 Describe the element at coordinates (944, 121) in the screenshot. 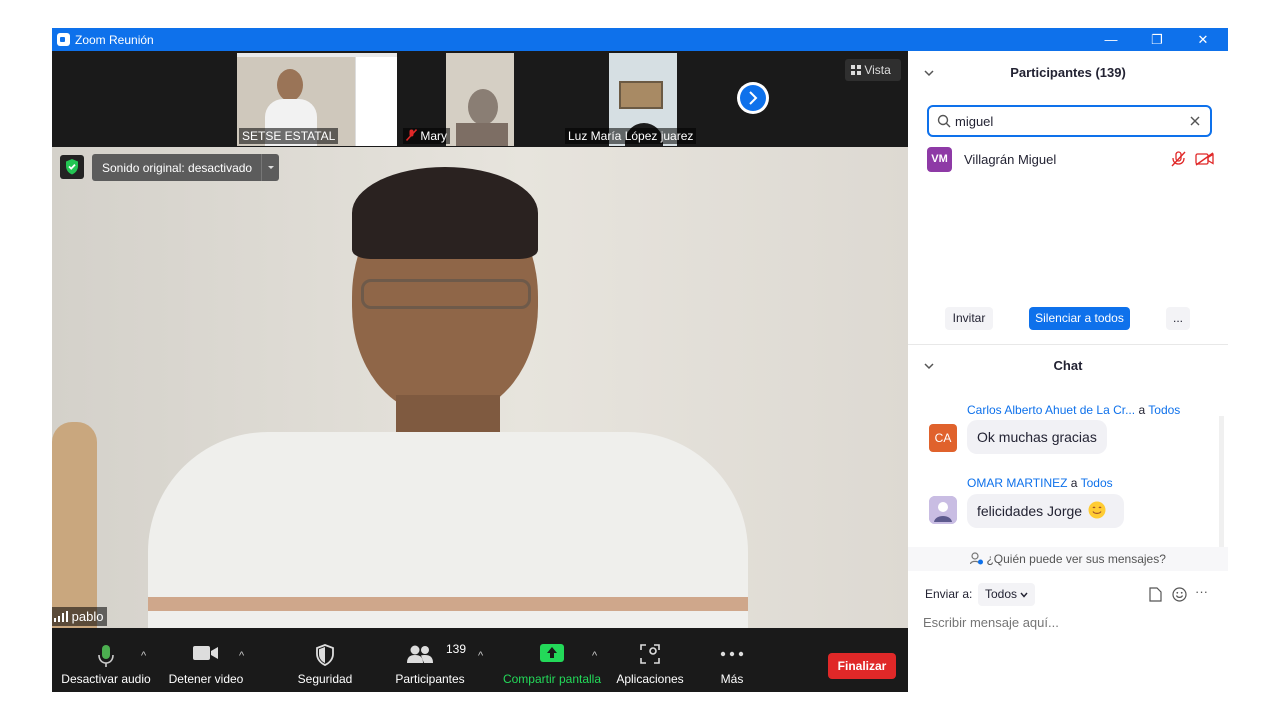

I see `search-icon` at that location.